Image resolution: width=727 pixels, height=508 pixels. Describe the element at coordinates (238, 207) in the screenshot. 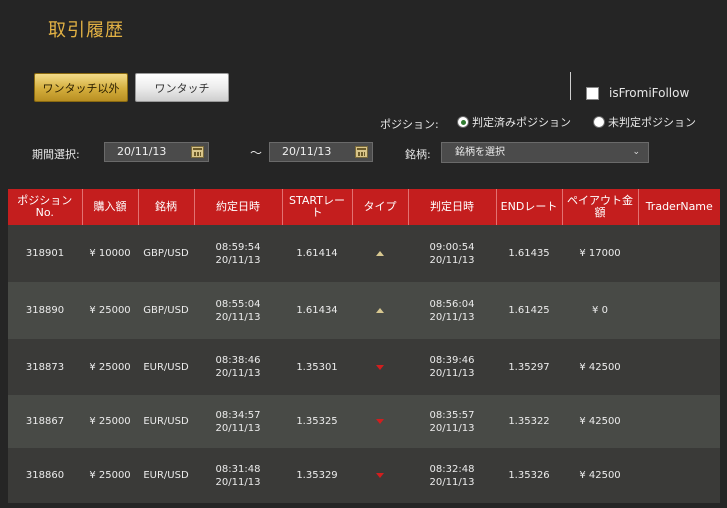

I see `col-header-exec-time: 約定日時` at that location.